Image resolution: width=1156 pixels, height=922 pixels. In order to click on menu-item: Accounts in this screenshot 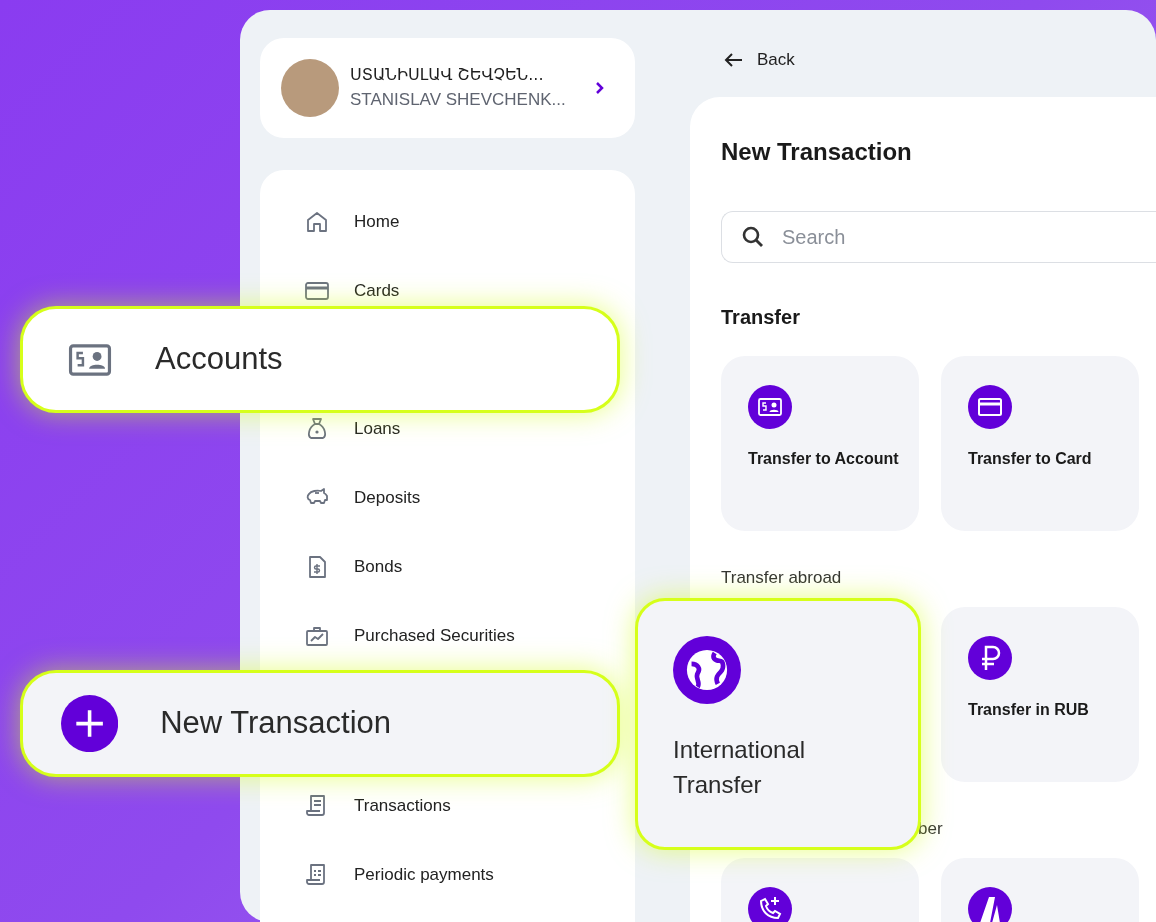, I will do `click(320, 359)`.